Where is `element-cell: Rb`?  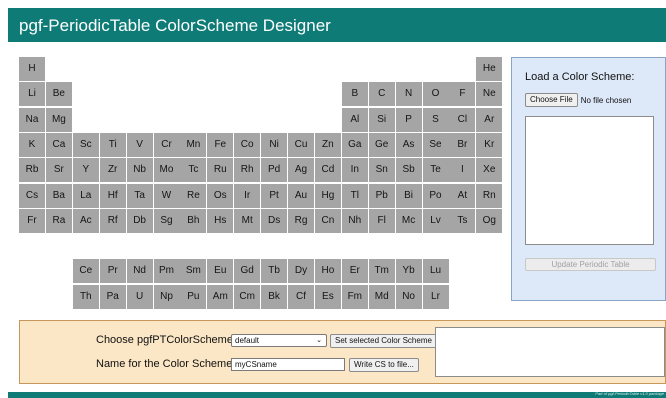 element-cell: Rb is located at coordinates (32, 170).